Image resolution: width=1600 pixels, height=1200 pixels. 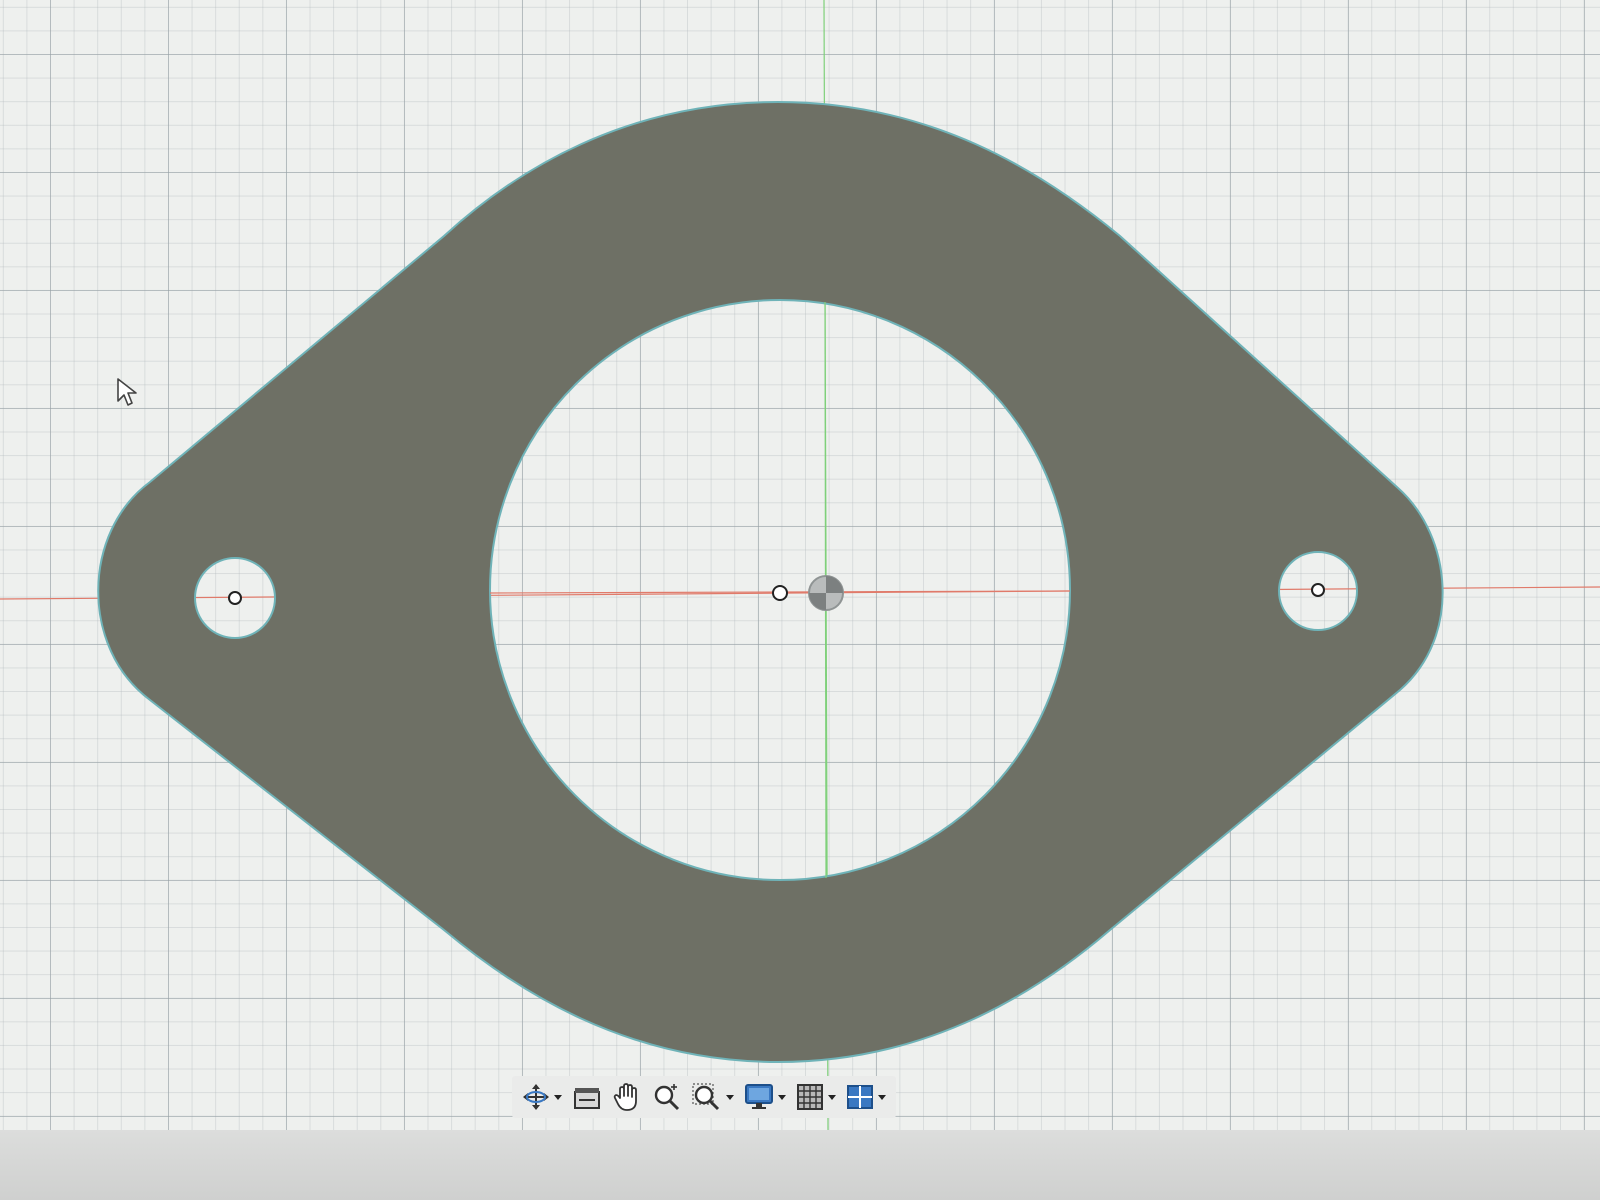 I want to click on pan-tool, so click(x=627, y=1097).